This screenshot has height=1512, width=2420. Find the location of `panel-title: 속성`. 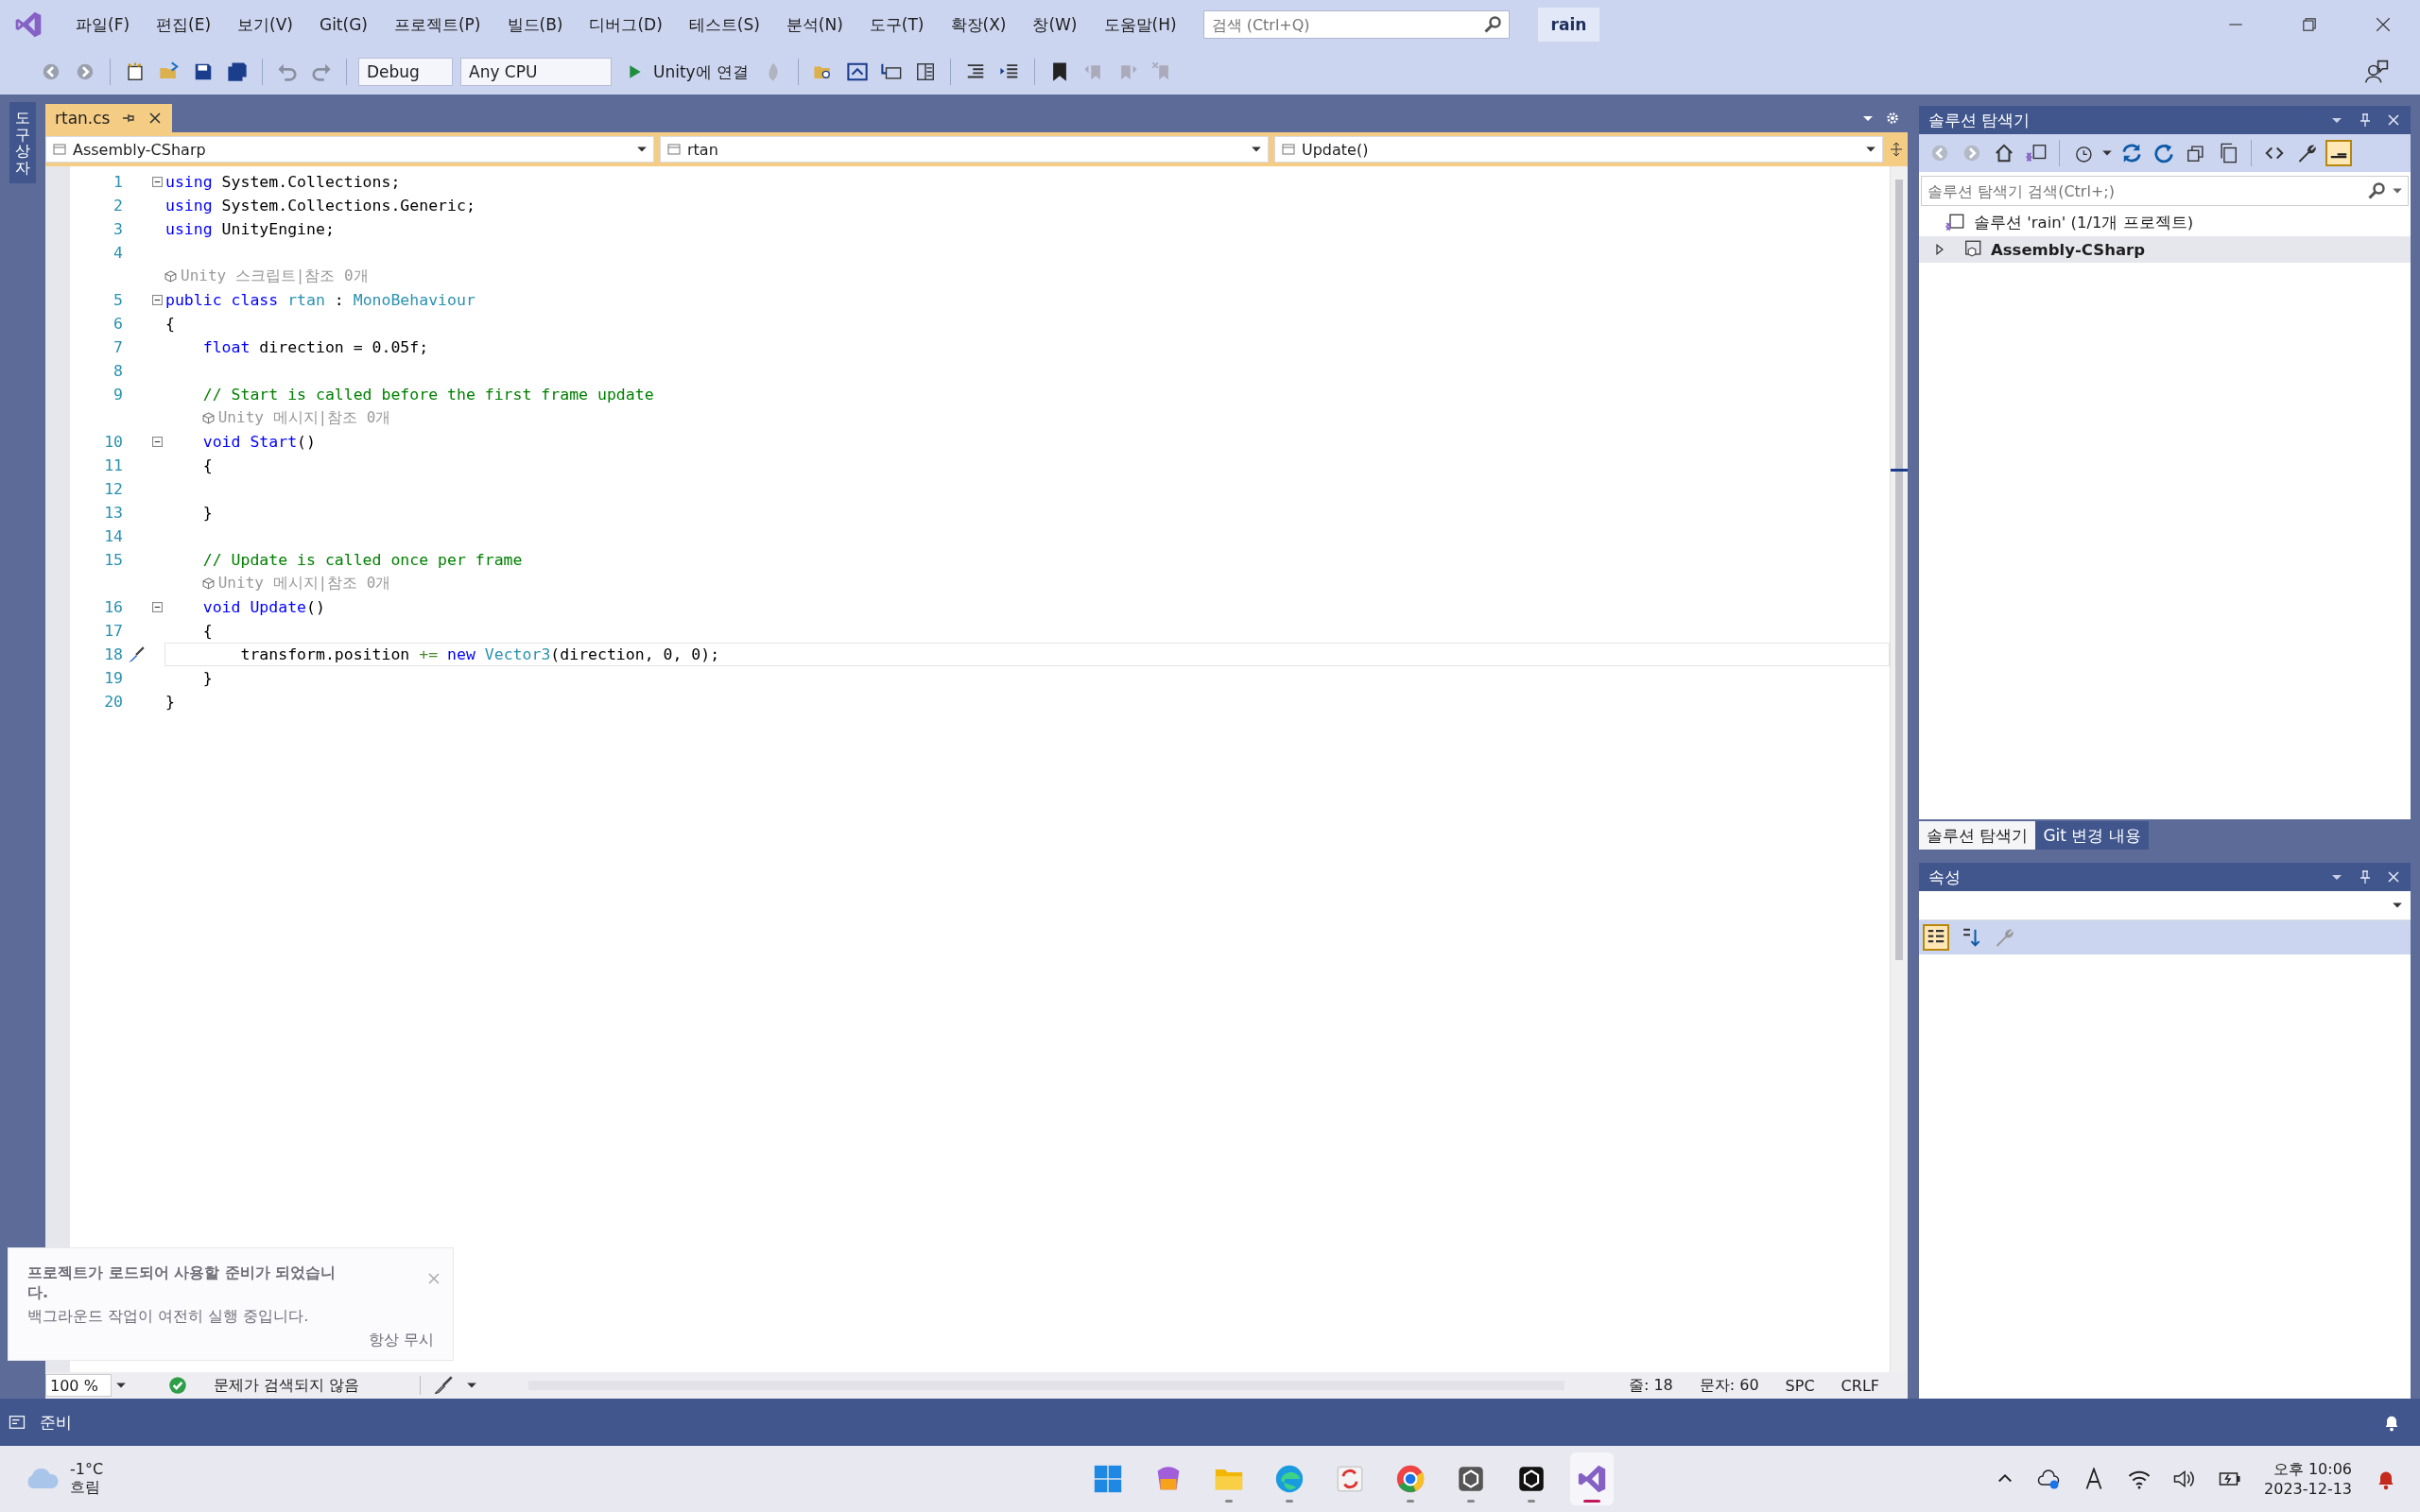

panel-title: 속성 is located at coordinates (1945, 877).